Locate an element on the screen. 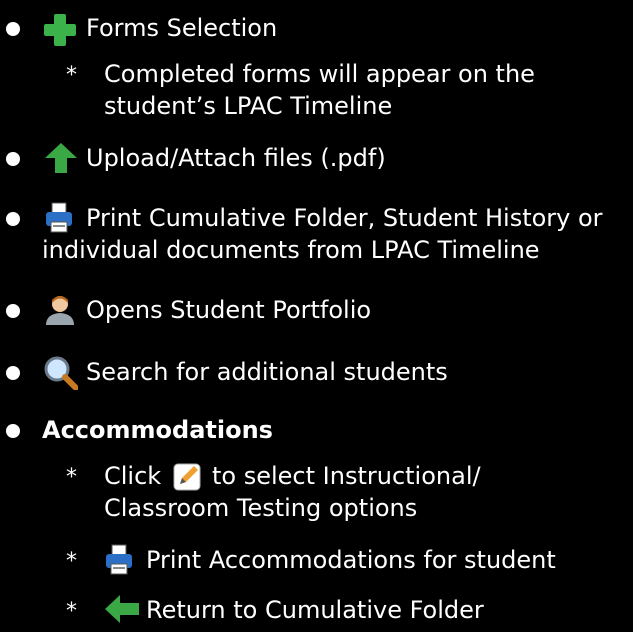  click-line2: Classroom Testing options is located at coordinates (261, 508).